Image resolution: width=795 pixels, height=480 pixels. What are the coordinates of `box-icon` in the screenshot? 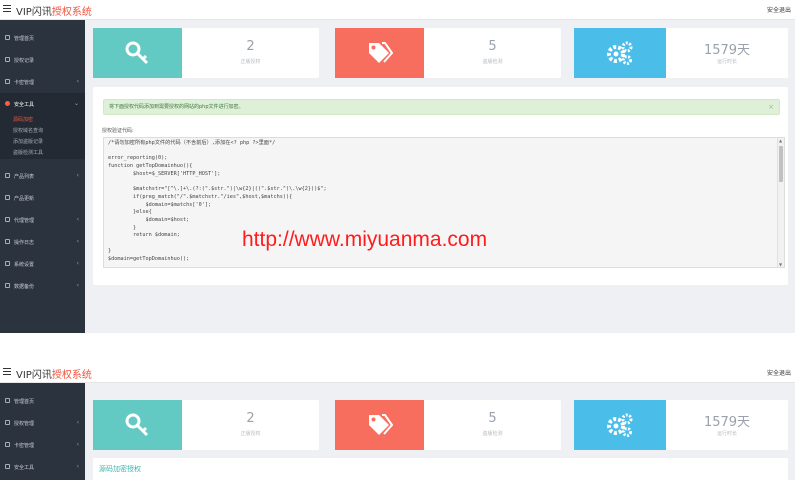 It's located at (7, 175).